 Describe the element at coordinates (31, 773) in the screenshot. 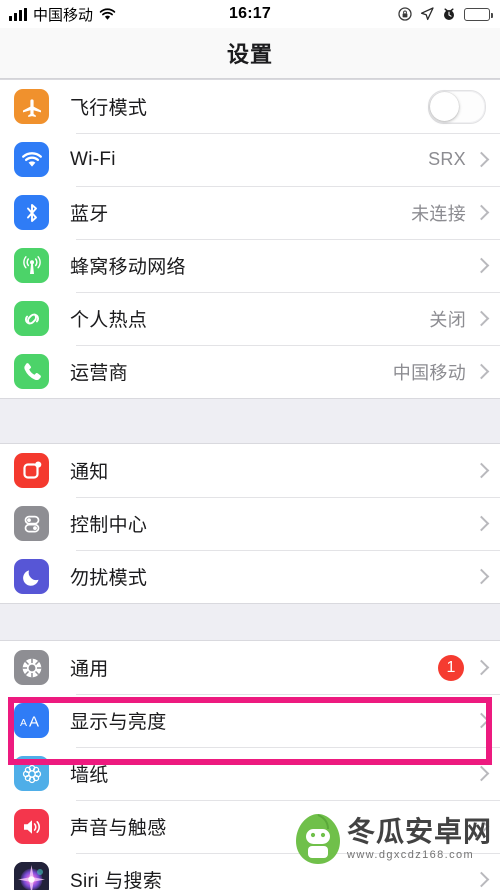

I see `wallpaper-flower-icon` at that location.